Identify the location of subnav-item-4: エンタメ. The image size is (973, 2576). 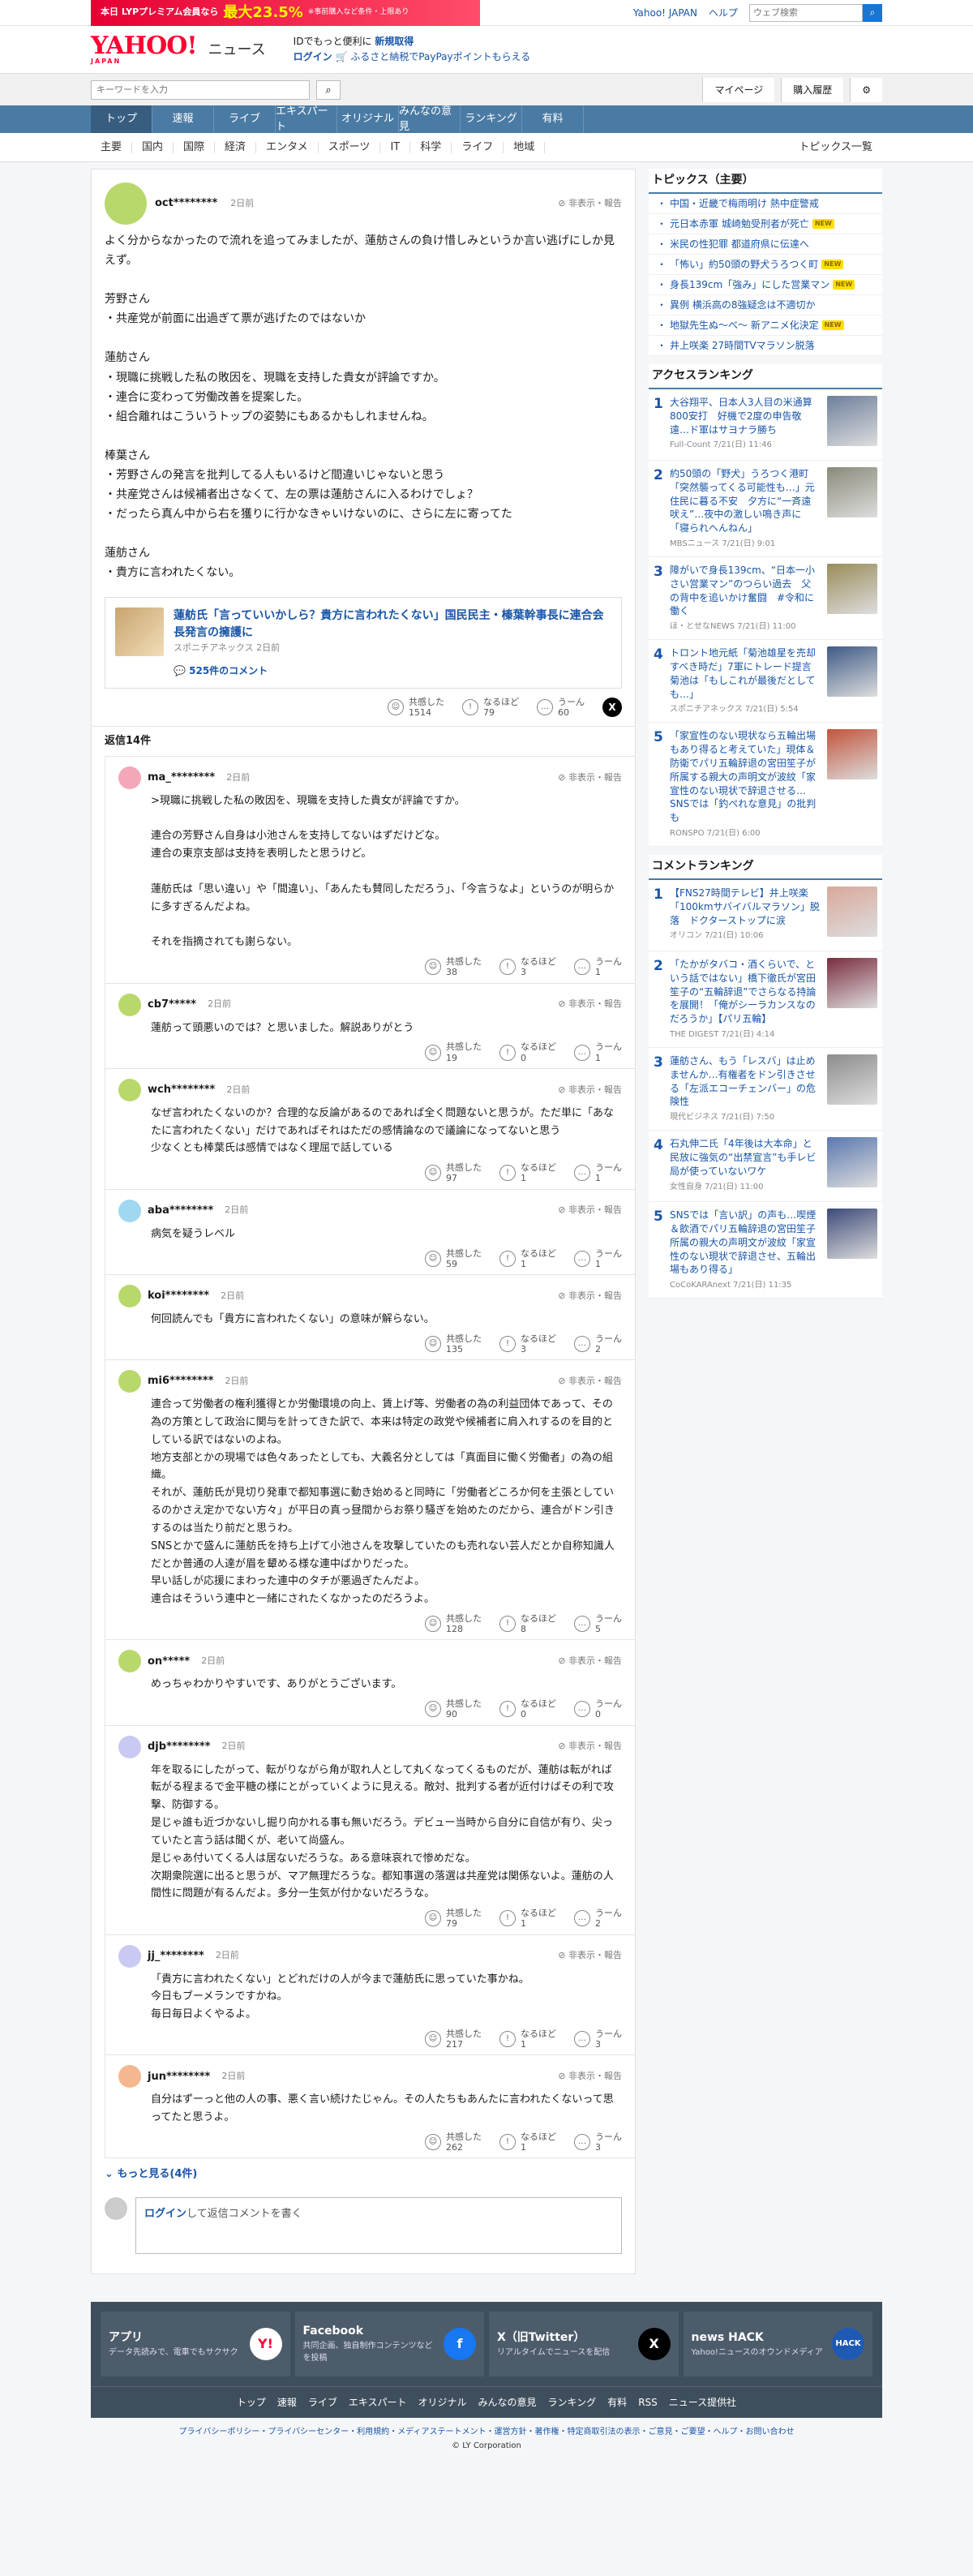
(287, 147).